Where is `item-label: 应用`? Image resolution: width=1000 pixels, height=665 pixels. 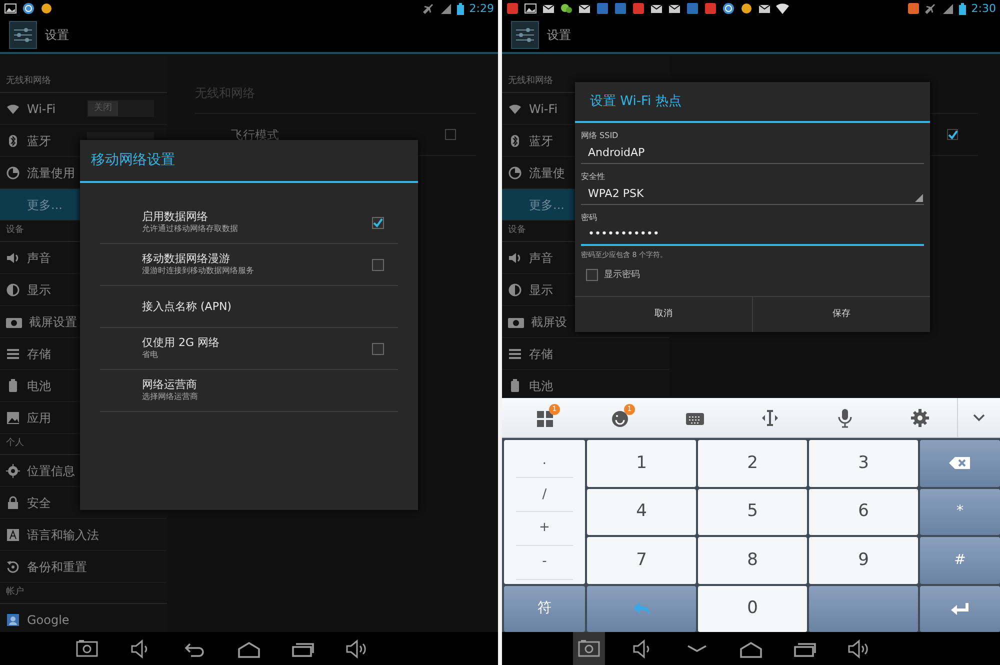
item-label: 应用 is located at coordinates (39, 418).